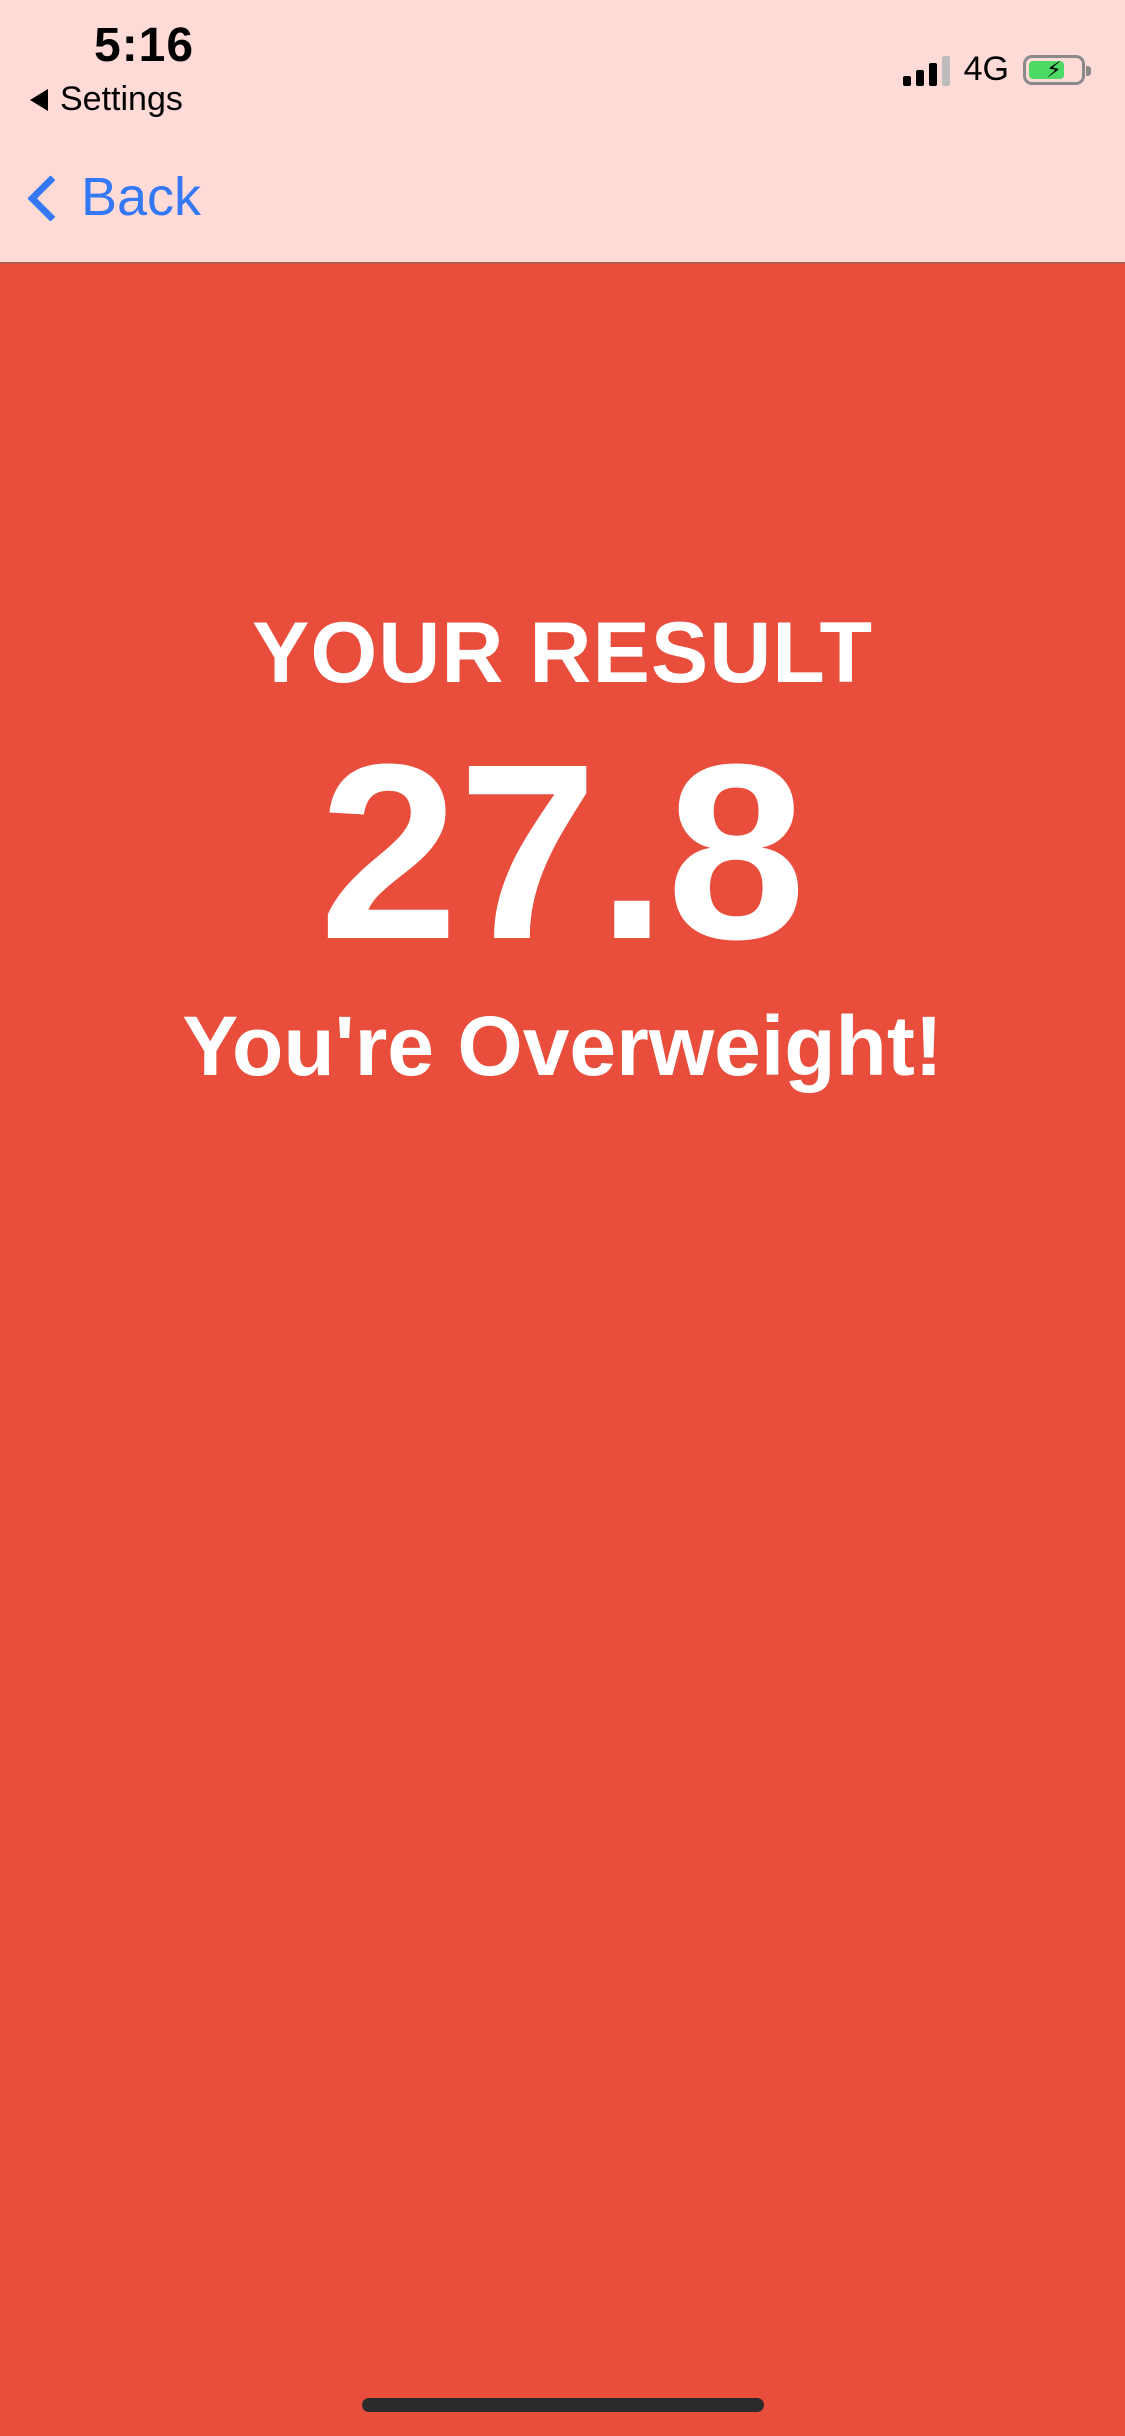 The image size is (1125, 2436). Describe the element at coordinates (986, 69) in the screenshot. I see `network-type: 4G` at that location.